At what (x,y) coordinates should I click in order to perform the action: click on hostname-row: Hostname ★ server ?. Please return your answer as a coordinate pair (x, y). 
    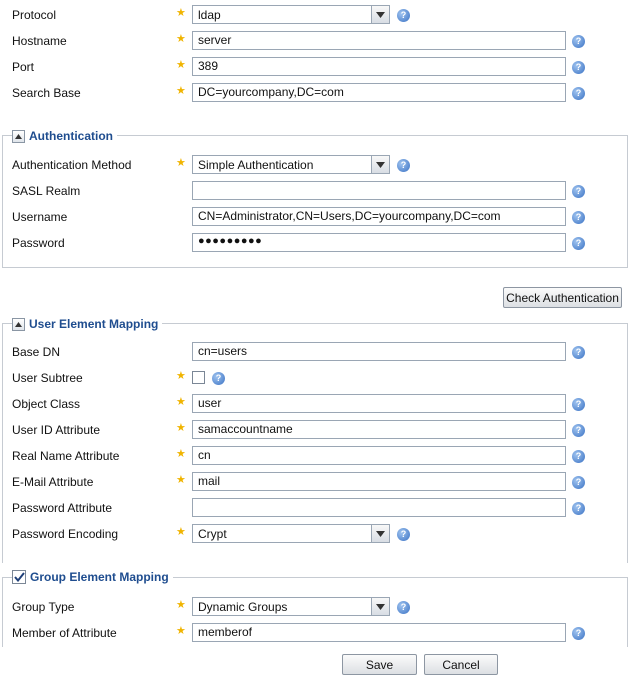
    Looking at the image, I should click on (315, 42).